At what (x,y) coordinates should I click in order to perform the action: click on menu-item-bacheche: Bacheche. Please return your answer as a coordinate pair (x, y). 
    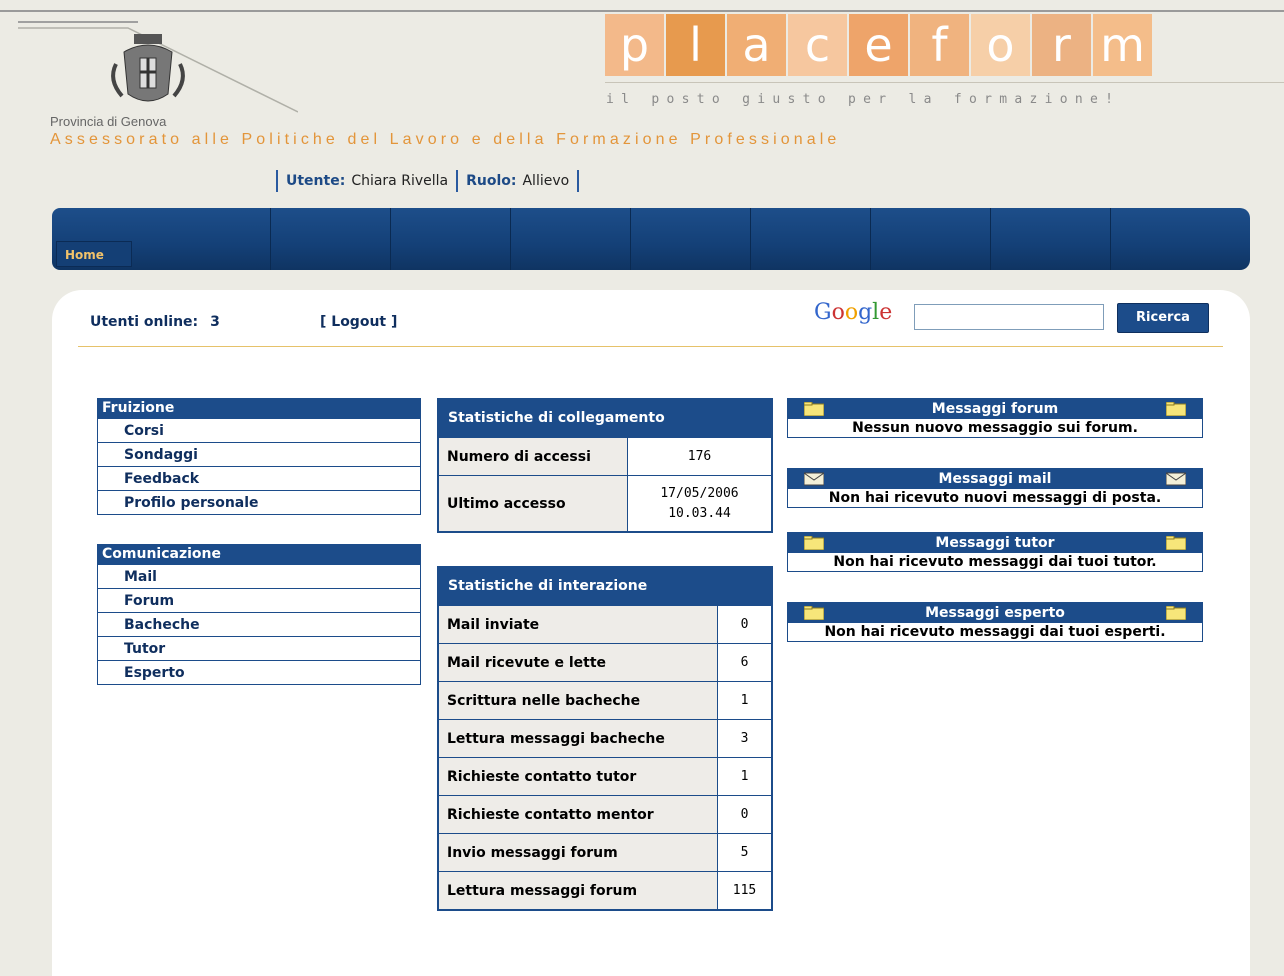
    Looking at the image, I should click on (259, 624).